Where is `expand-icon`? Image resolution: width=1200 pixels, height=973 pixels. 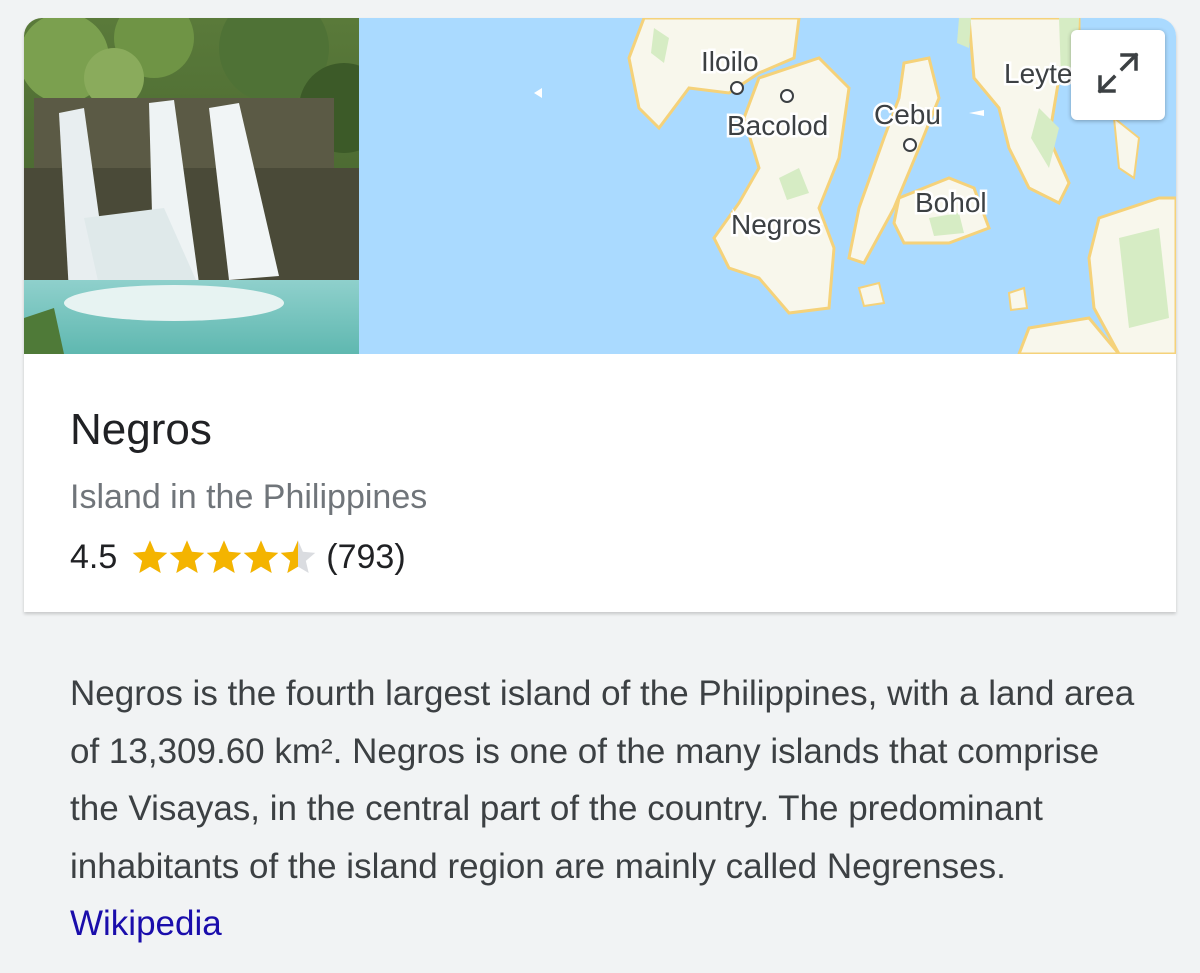
expand-icon is located at coordinates (1118, 75).